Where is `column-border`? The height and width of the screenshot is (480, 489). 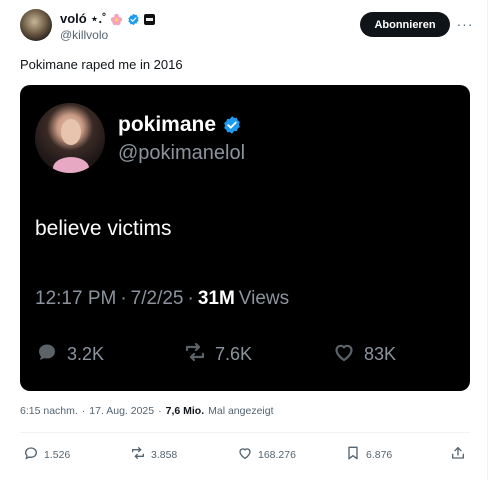 column-border is located at coordinates (487, 240).